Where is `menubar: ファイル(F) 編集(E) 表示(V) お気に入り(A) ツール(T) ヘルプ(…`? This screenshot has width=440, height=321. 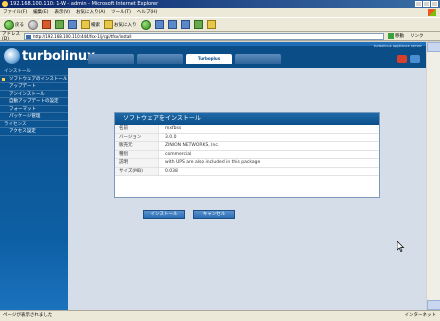 menubar: ファイル(F) 編集(E) 表示(V) お気に入り(A) ツール(T) ヘルプ(… is located at coordinates (220, 12).